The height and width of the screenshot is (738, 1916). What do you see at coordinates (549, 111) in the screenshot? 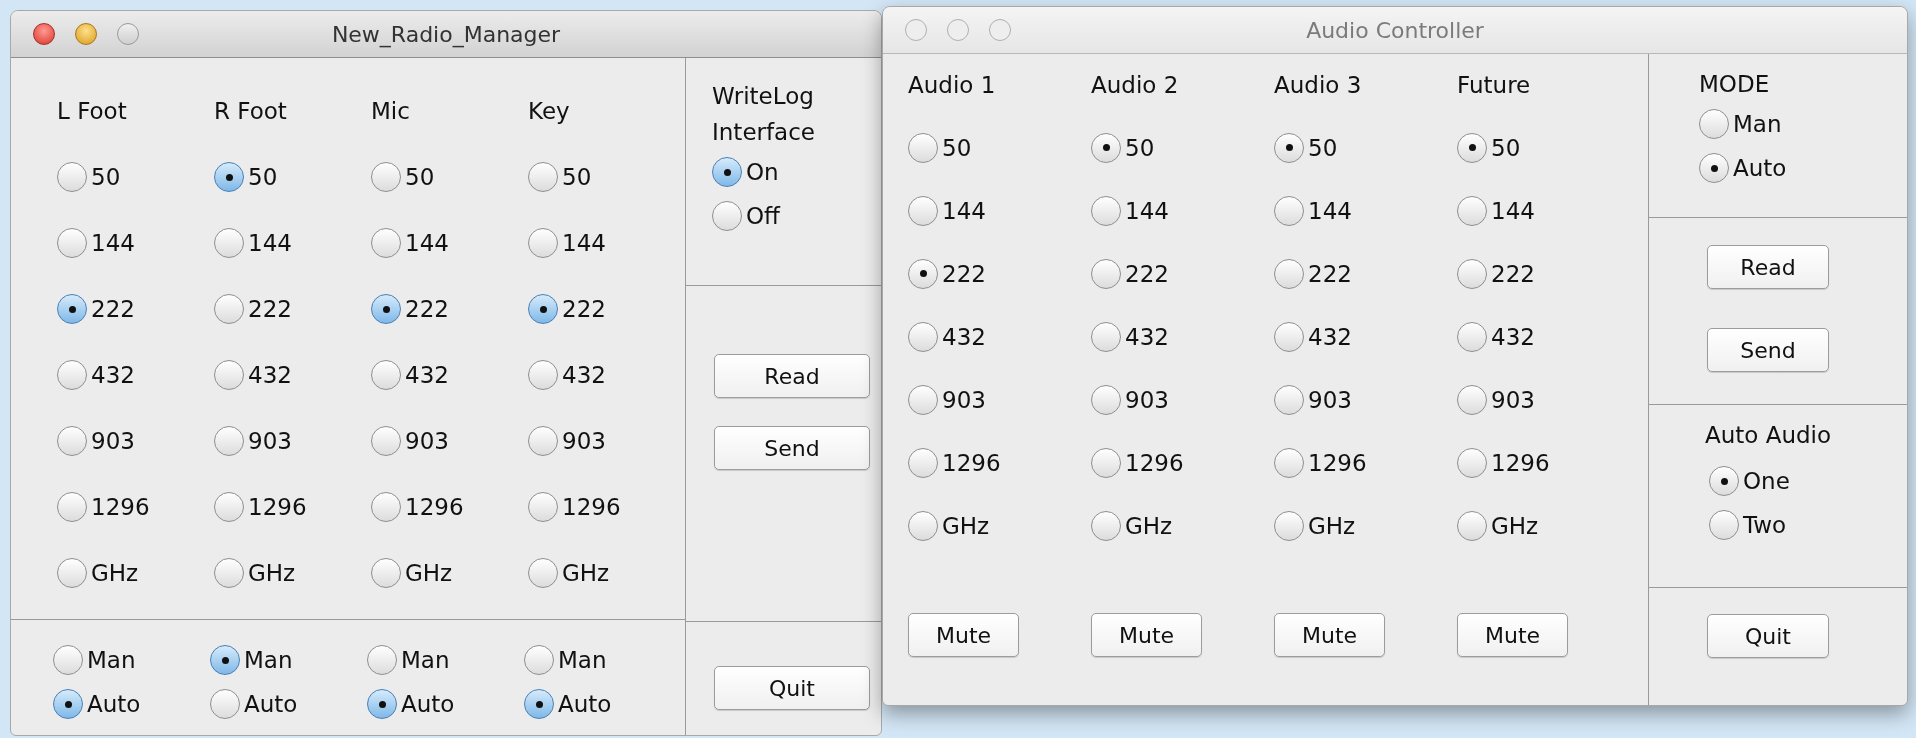
I see `column-header: Key` at bounding box center [549, 111].